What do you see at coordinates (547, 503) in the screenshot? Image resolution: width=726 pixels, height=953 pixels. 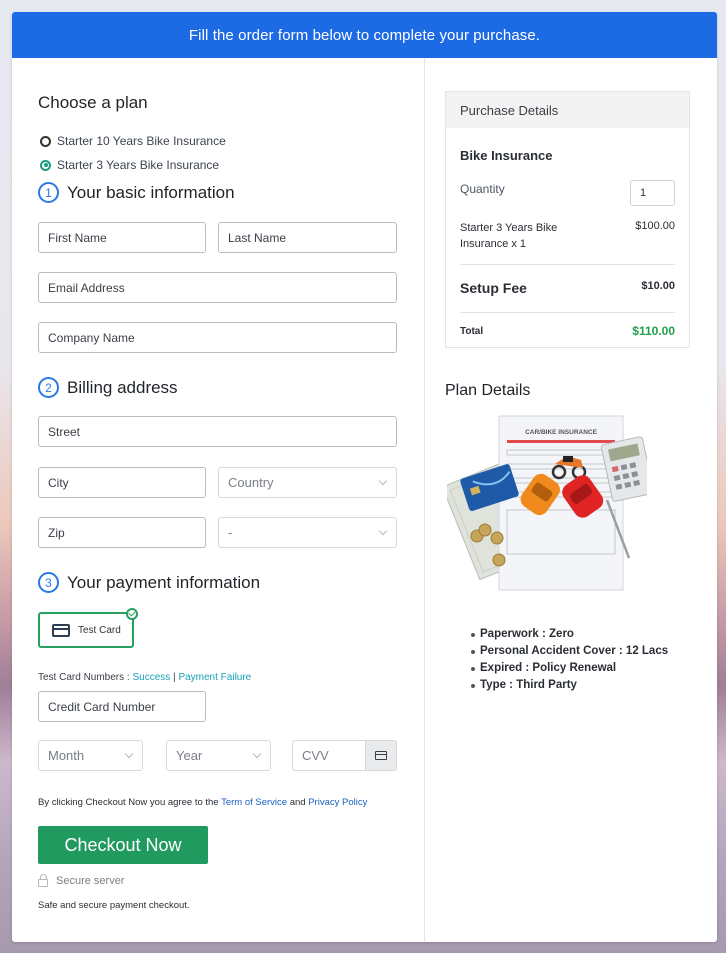 I see `insurance-illustration: CAR/BIKE INSURANCE` at bounding box center [547, 503].